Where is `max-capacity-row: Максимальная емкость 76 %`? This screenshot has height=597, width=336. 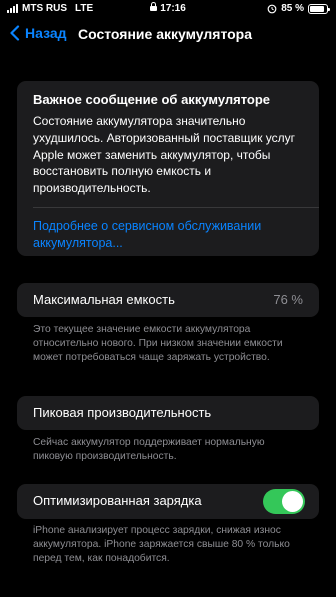 max-capacity-row: Максимальная емкость 76 % is located at coordinates (168, 300).